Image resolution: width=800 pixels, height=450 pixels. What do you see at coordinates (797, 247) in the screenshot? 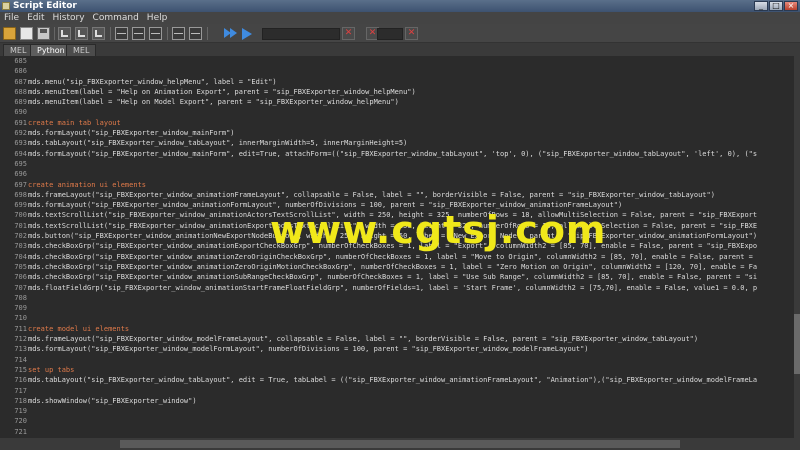
I see `vertical-scrollbar` at bounding box center [797, 247].